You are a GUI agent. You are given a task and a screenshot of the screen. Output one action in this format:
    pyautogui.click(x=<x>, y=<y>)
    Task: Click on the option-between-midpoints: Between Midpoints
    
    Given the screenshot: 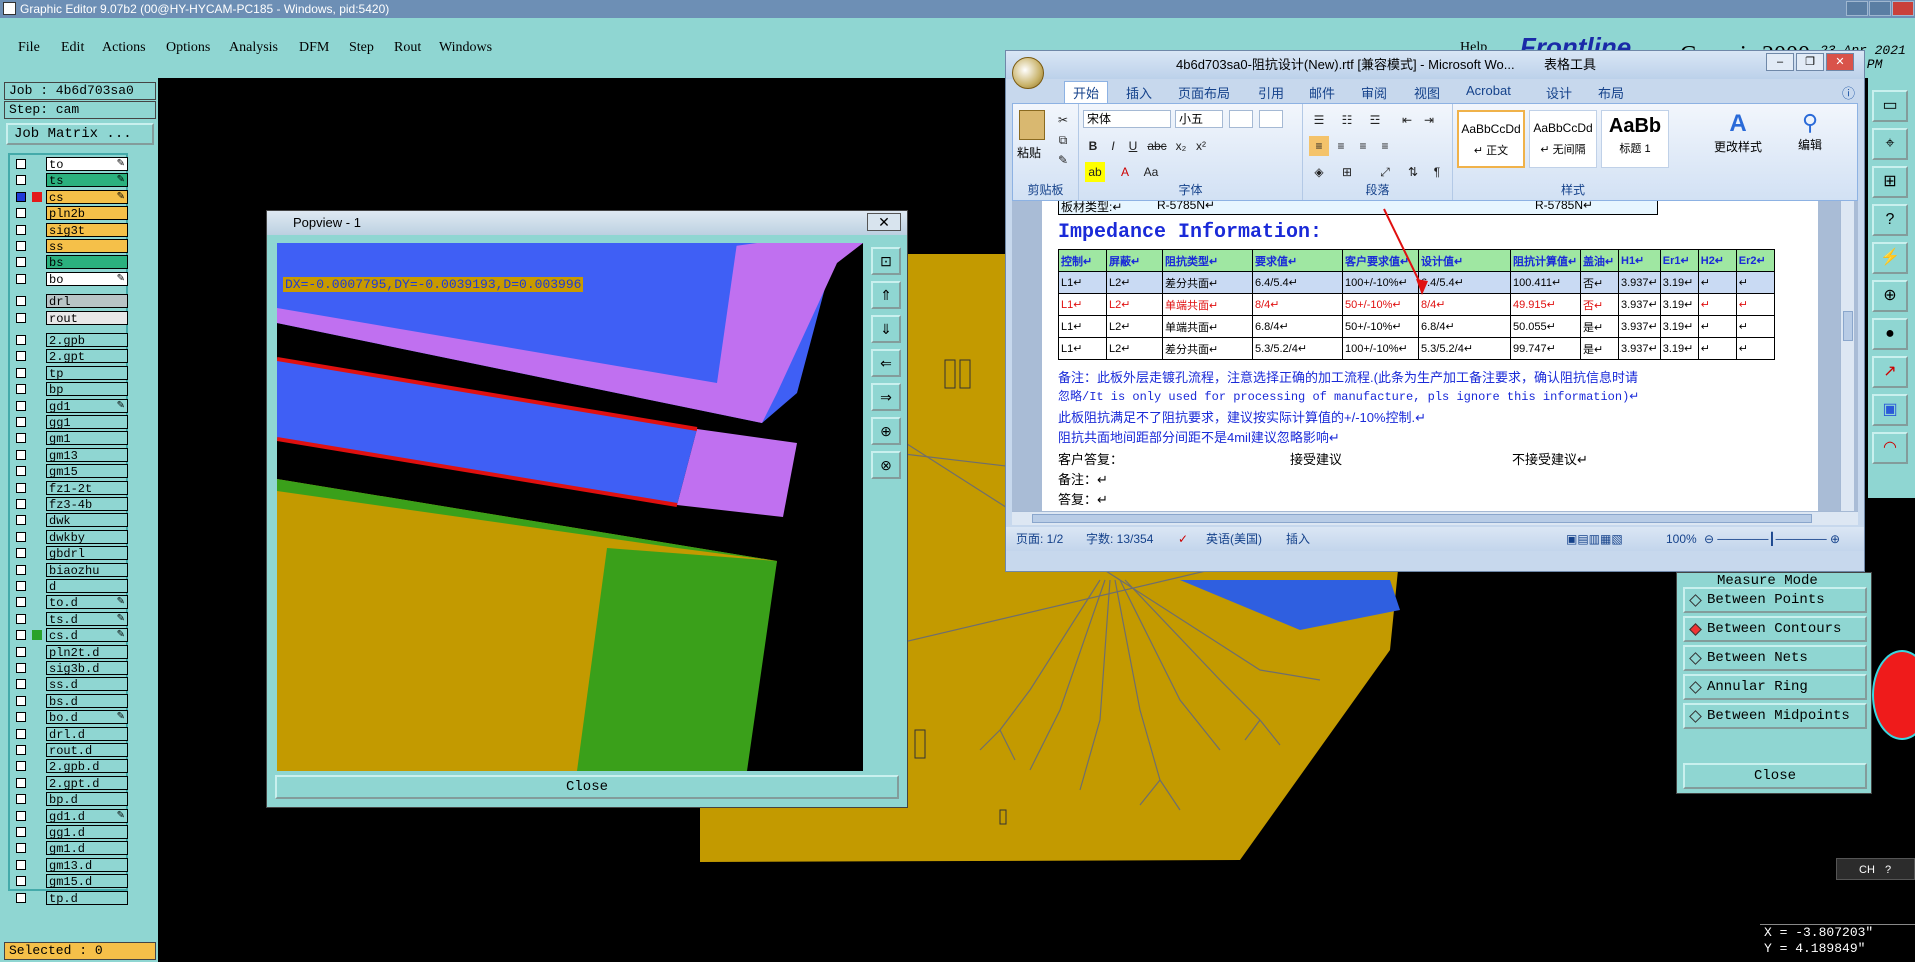 What is the action you would take?
    pyautogui.click(x=1775, y=716)
    